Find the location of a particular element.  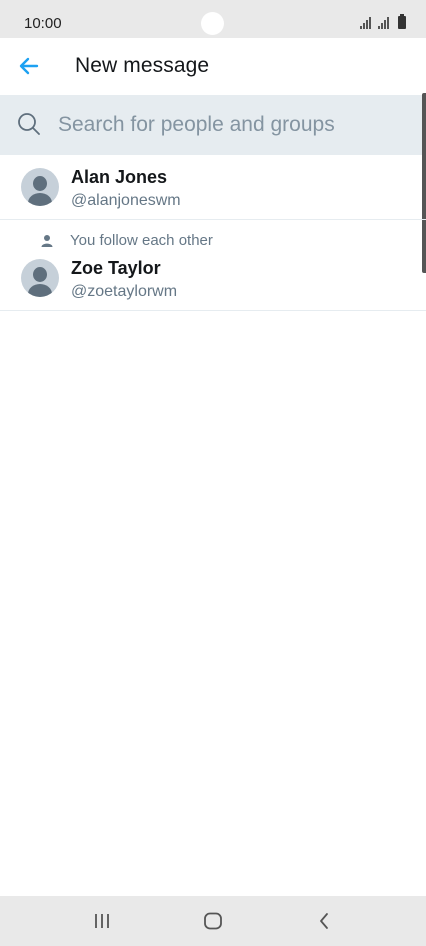

status-icons is located at coordinates (383, 21).